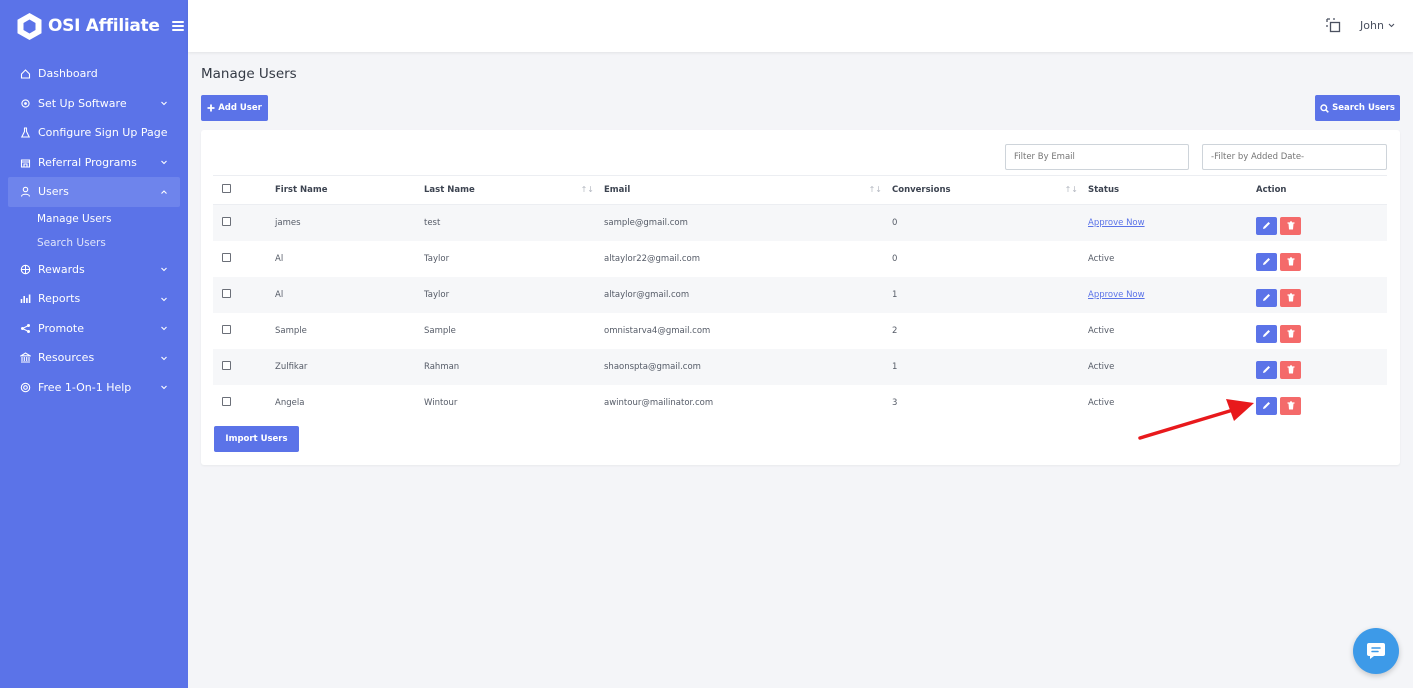 The image size is (1413, 688). Describe the element at coordinates (59, 299) in the screenshot. I see `sidebar-item-label: Reports` at that location.